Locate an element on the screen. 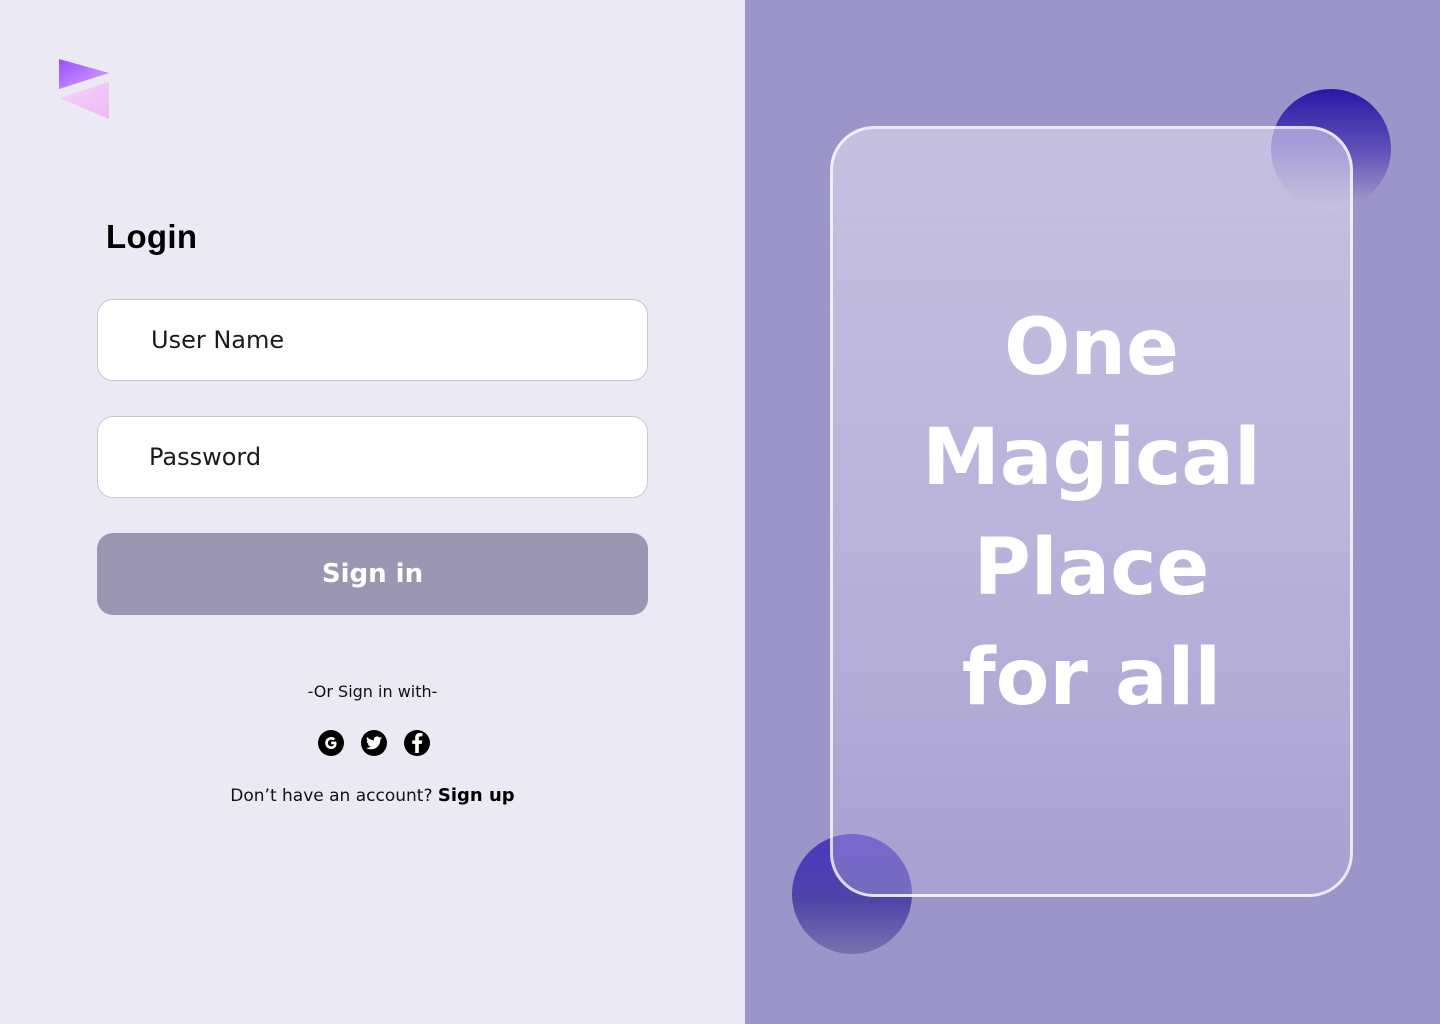 This screenshot has width=1440, height=1024. login-title: Login is located at coordinates (152, 236).